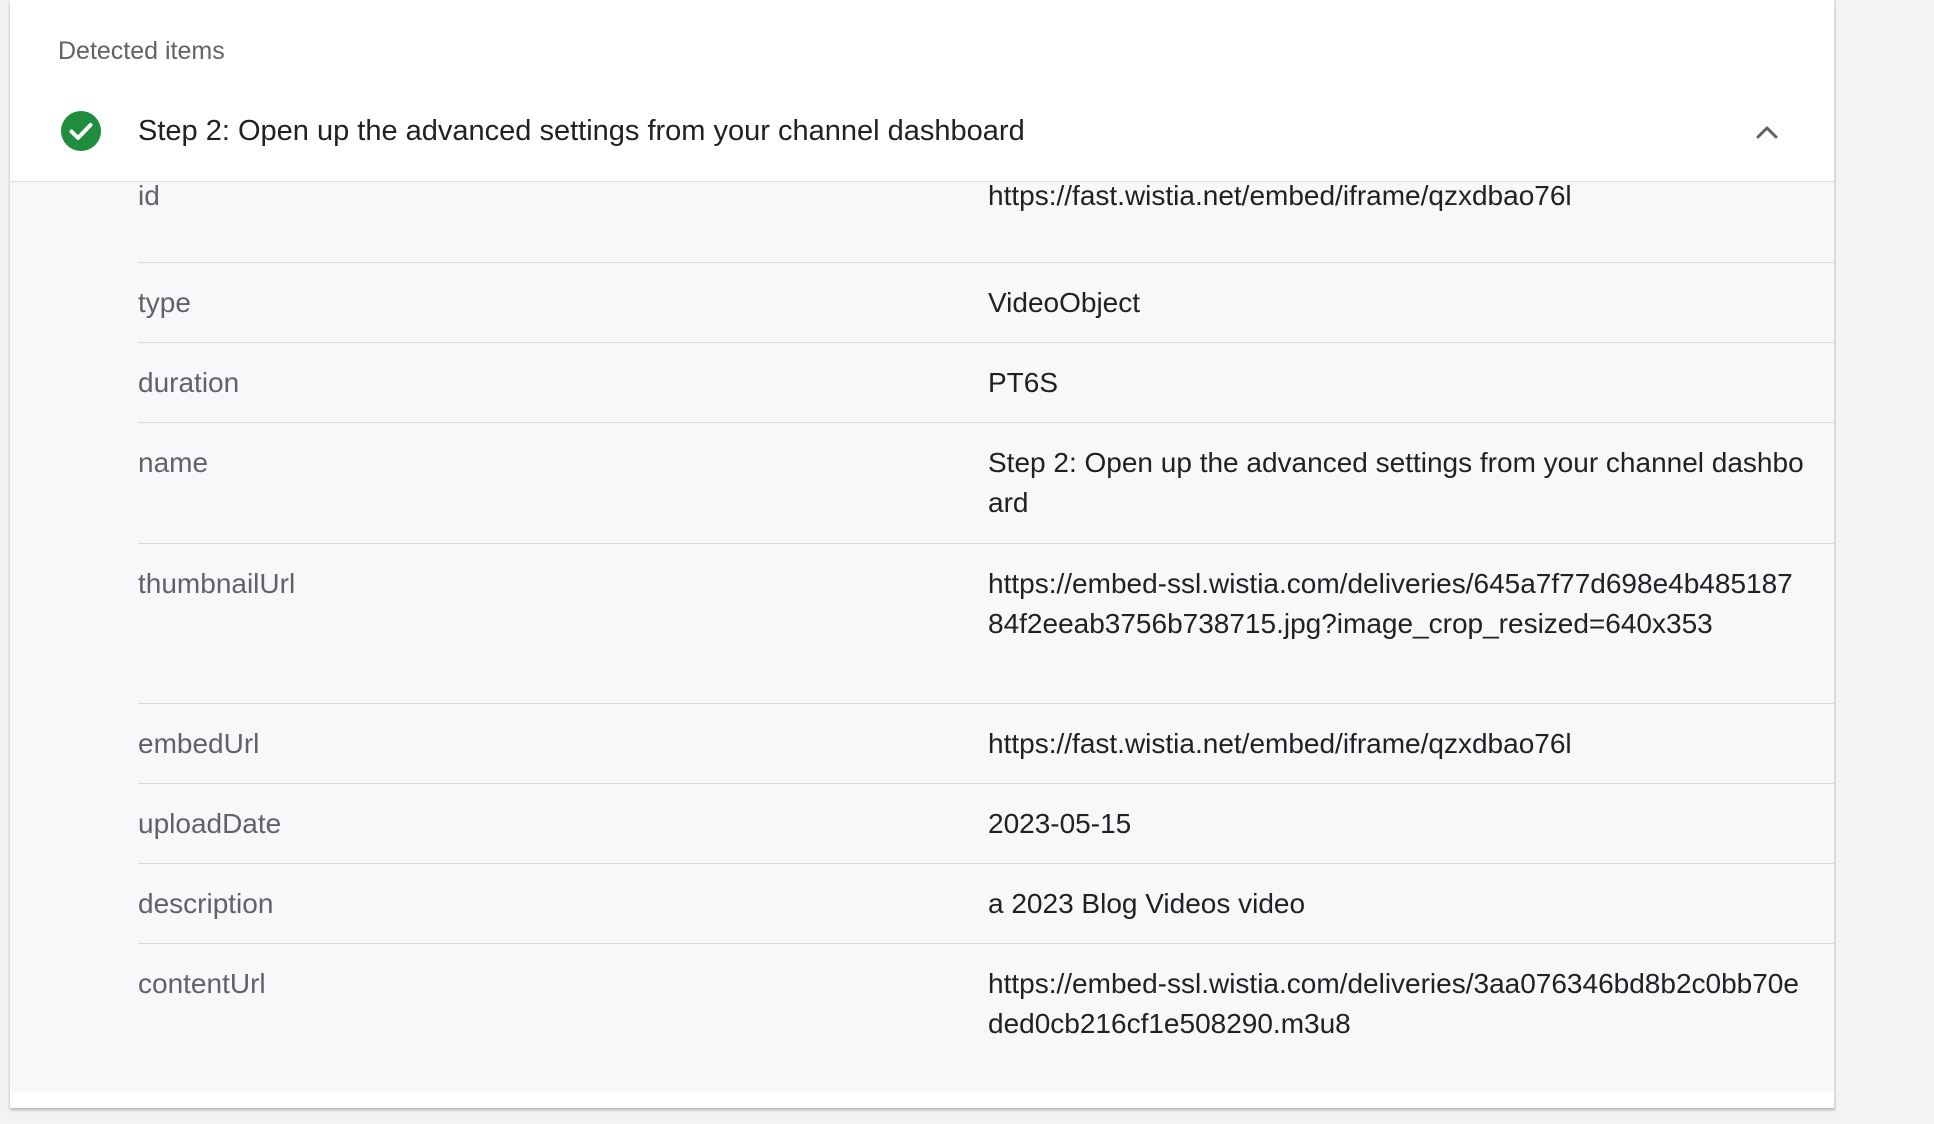  Describe the element at coordinates (1767, 132) in the screenshot. I see `chevron-up-icon` at that location.